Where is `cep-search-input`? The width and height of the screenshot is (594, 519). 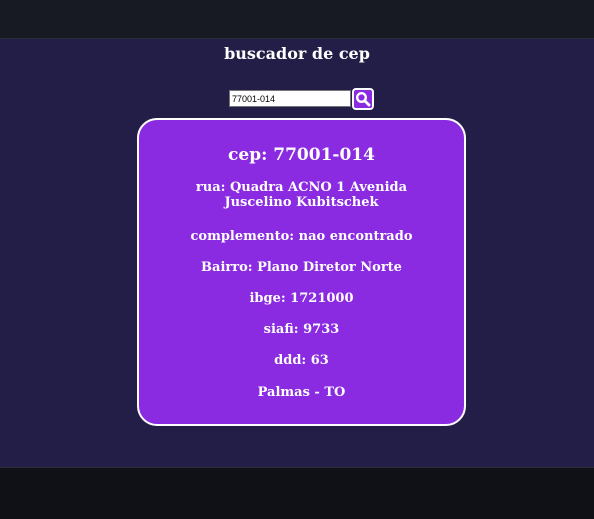
cep-search-input is located at coordinates (290, 98).